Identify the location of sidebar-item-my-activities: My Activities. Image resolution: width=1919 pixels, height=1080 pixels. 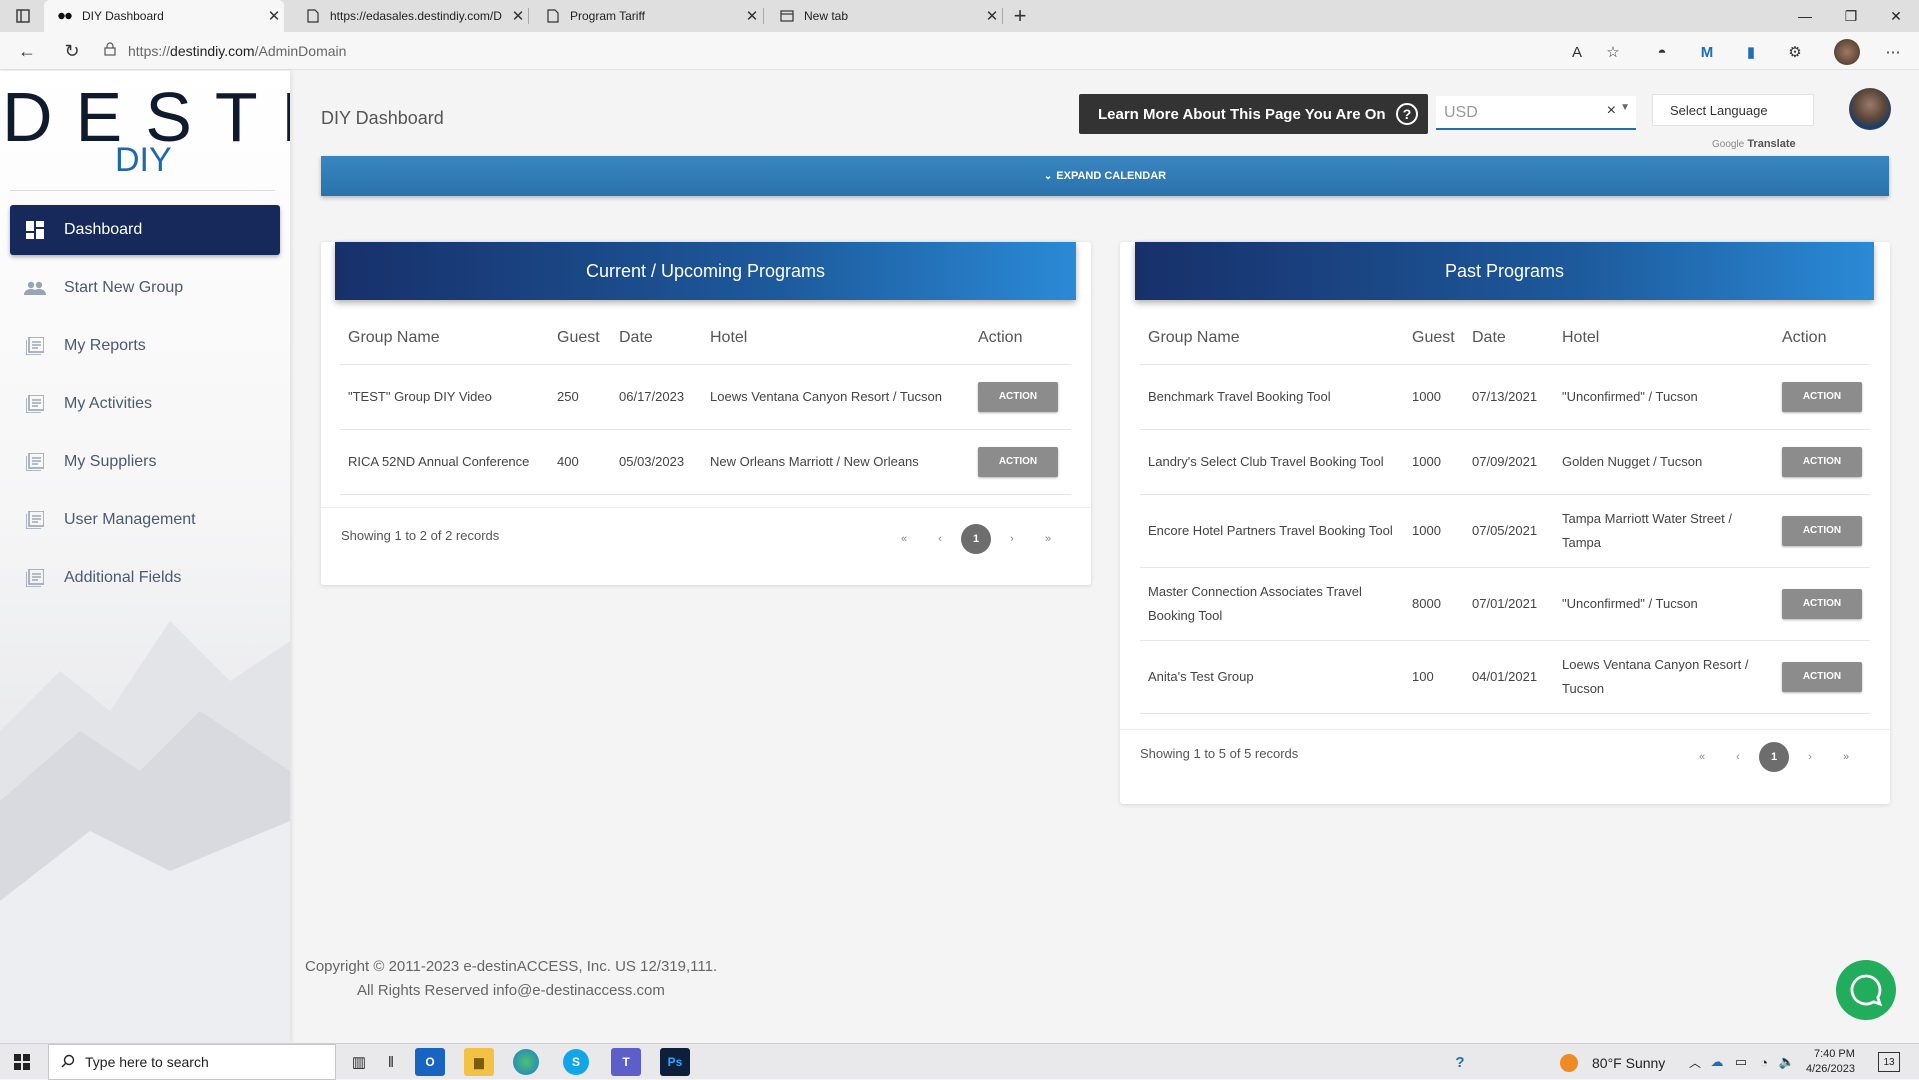
(145, 404).